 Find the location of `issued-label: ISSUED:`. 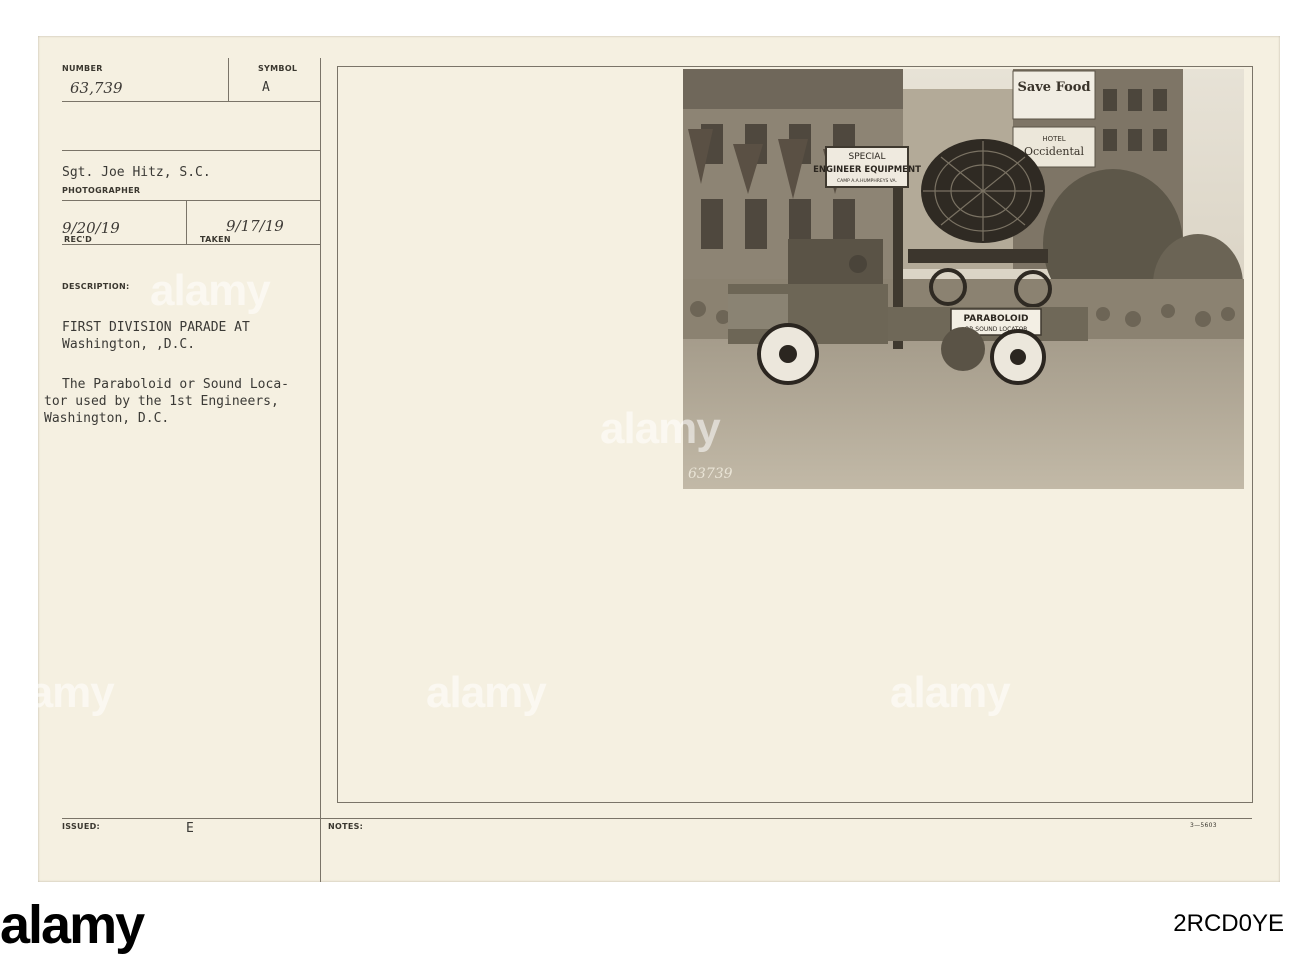

issued-label: ISSUED: is located at coordinates (81, 826).